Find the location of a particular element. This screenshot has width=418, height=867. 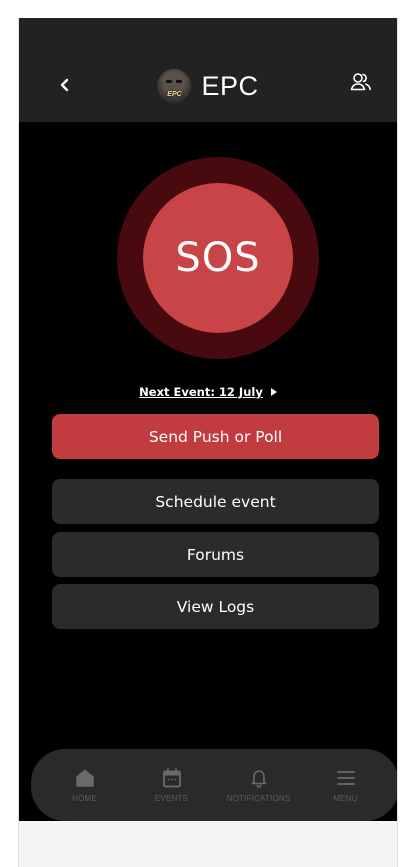

sos-label: SOS is located at coordinates (218, 258).